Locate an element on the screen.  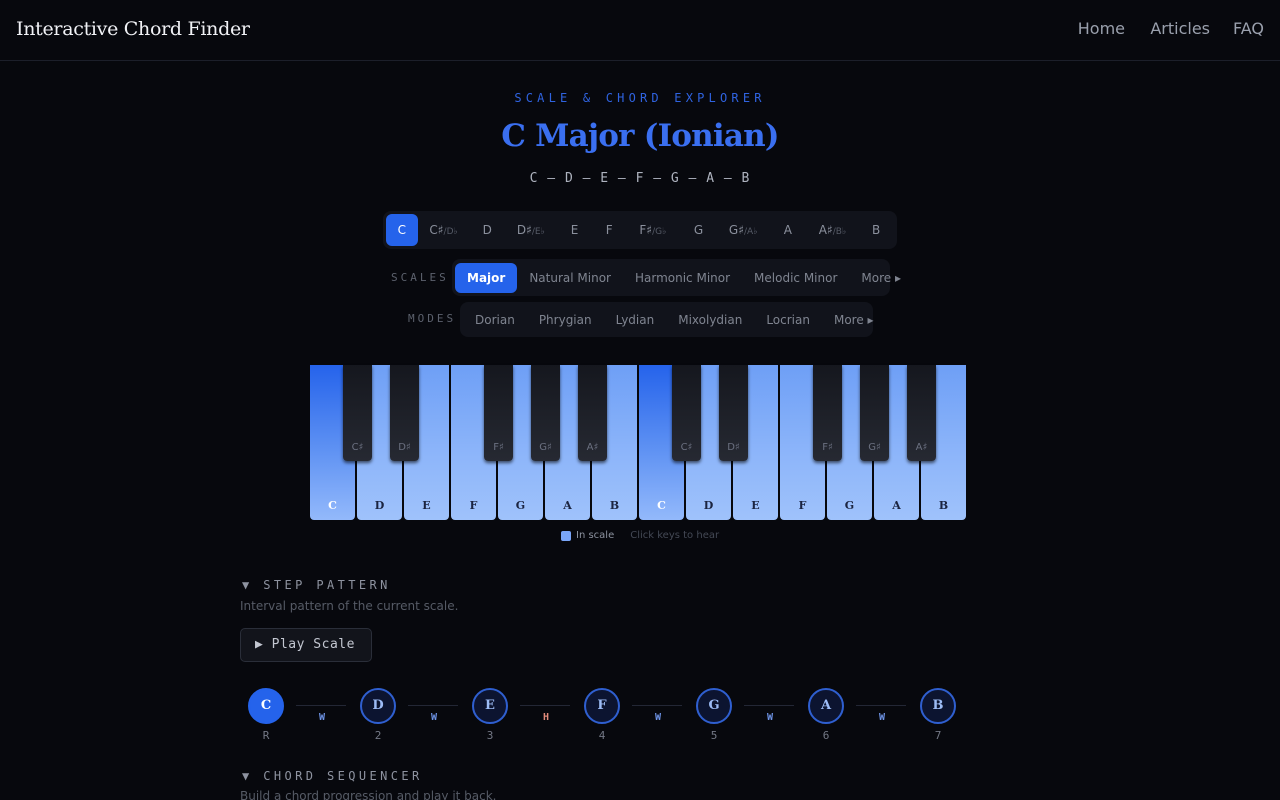
mode-option: Locrian is located at coordinates (788, 320).